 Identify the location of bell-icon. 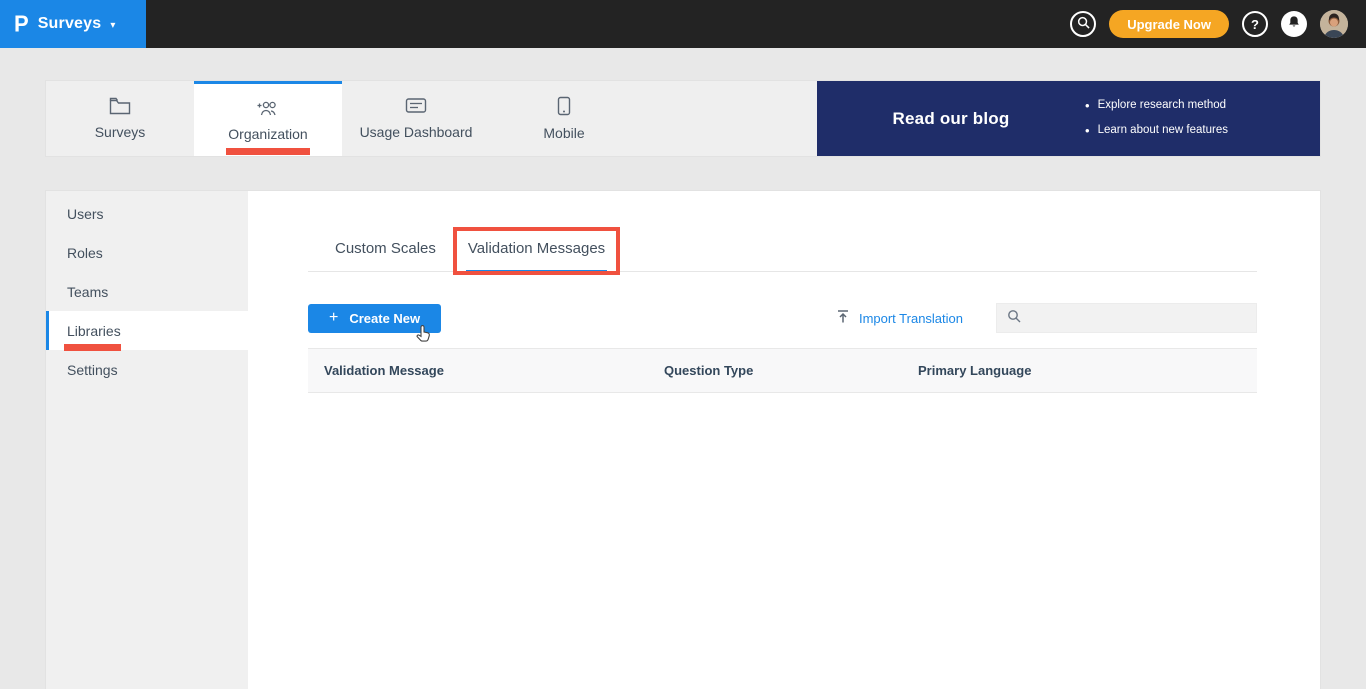
(1294, 24).